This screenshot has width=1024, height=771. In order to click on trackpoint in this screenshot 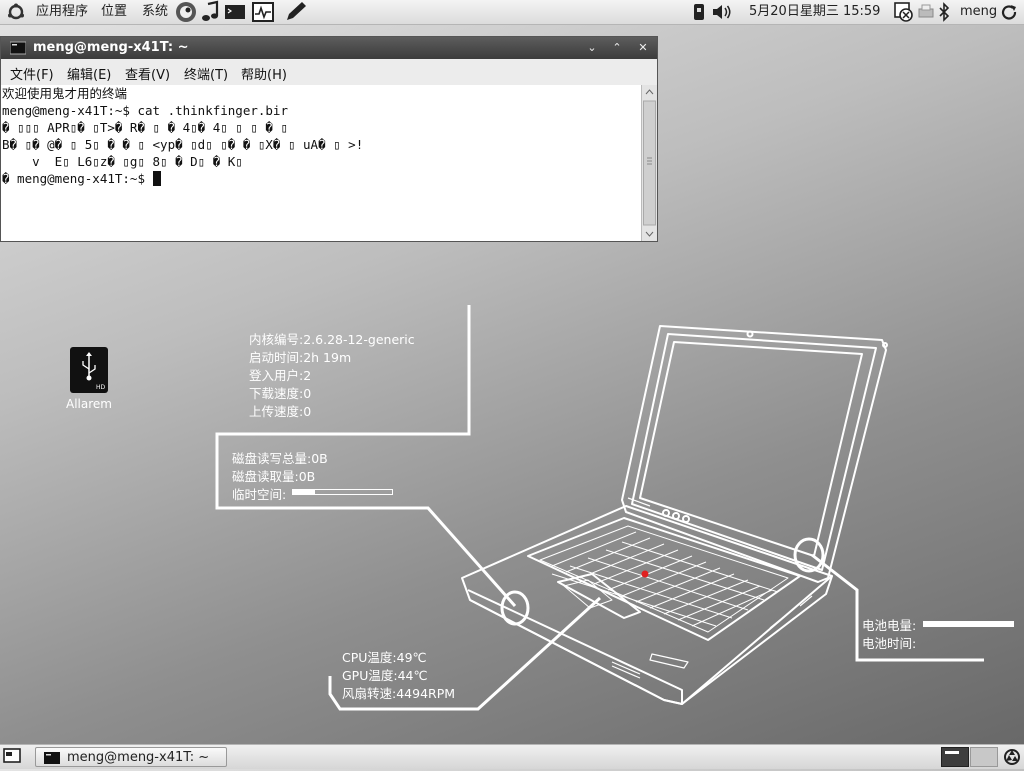, I will do `click(645, 574)`.